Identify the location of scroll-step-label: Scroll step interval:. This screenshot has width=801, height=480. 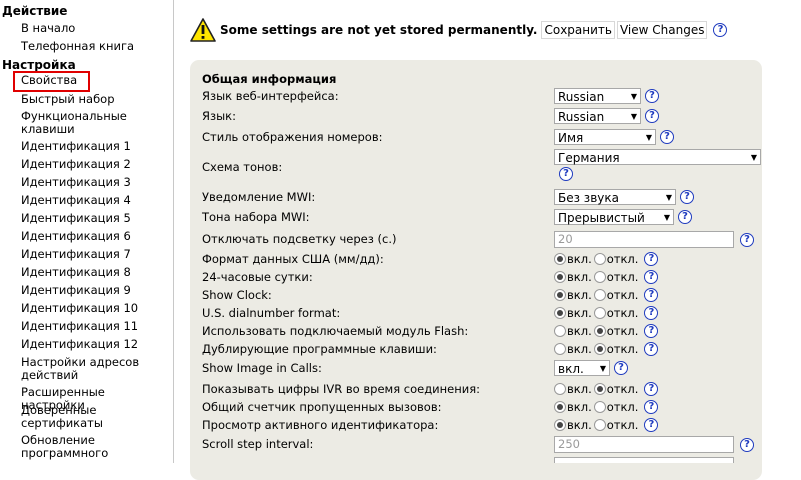
(258, 444).